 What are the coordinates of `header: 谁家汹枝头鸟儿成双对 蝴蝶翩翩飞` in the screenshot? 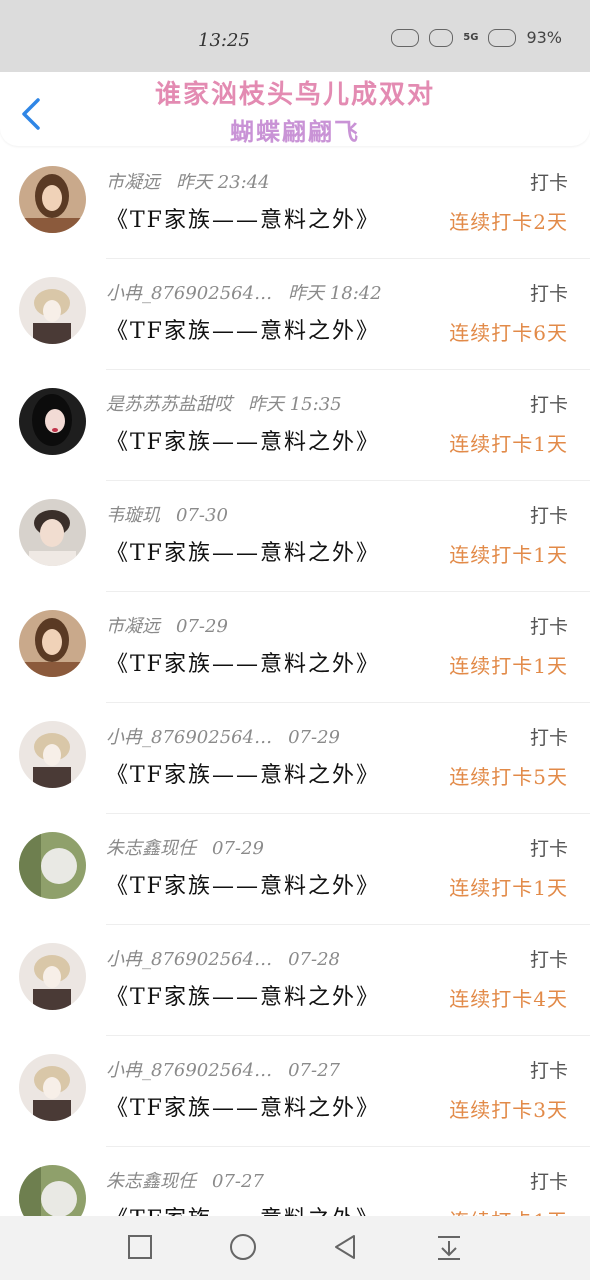 It's located at (295, 109).